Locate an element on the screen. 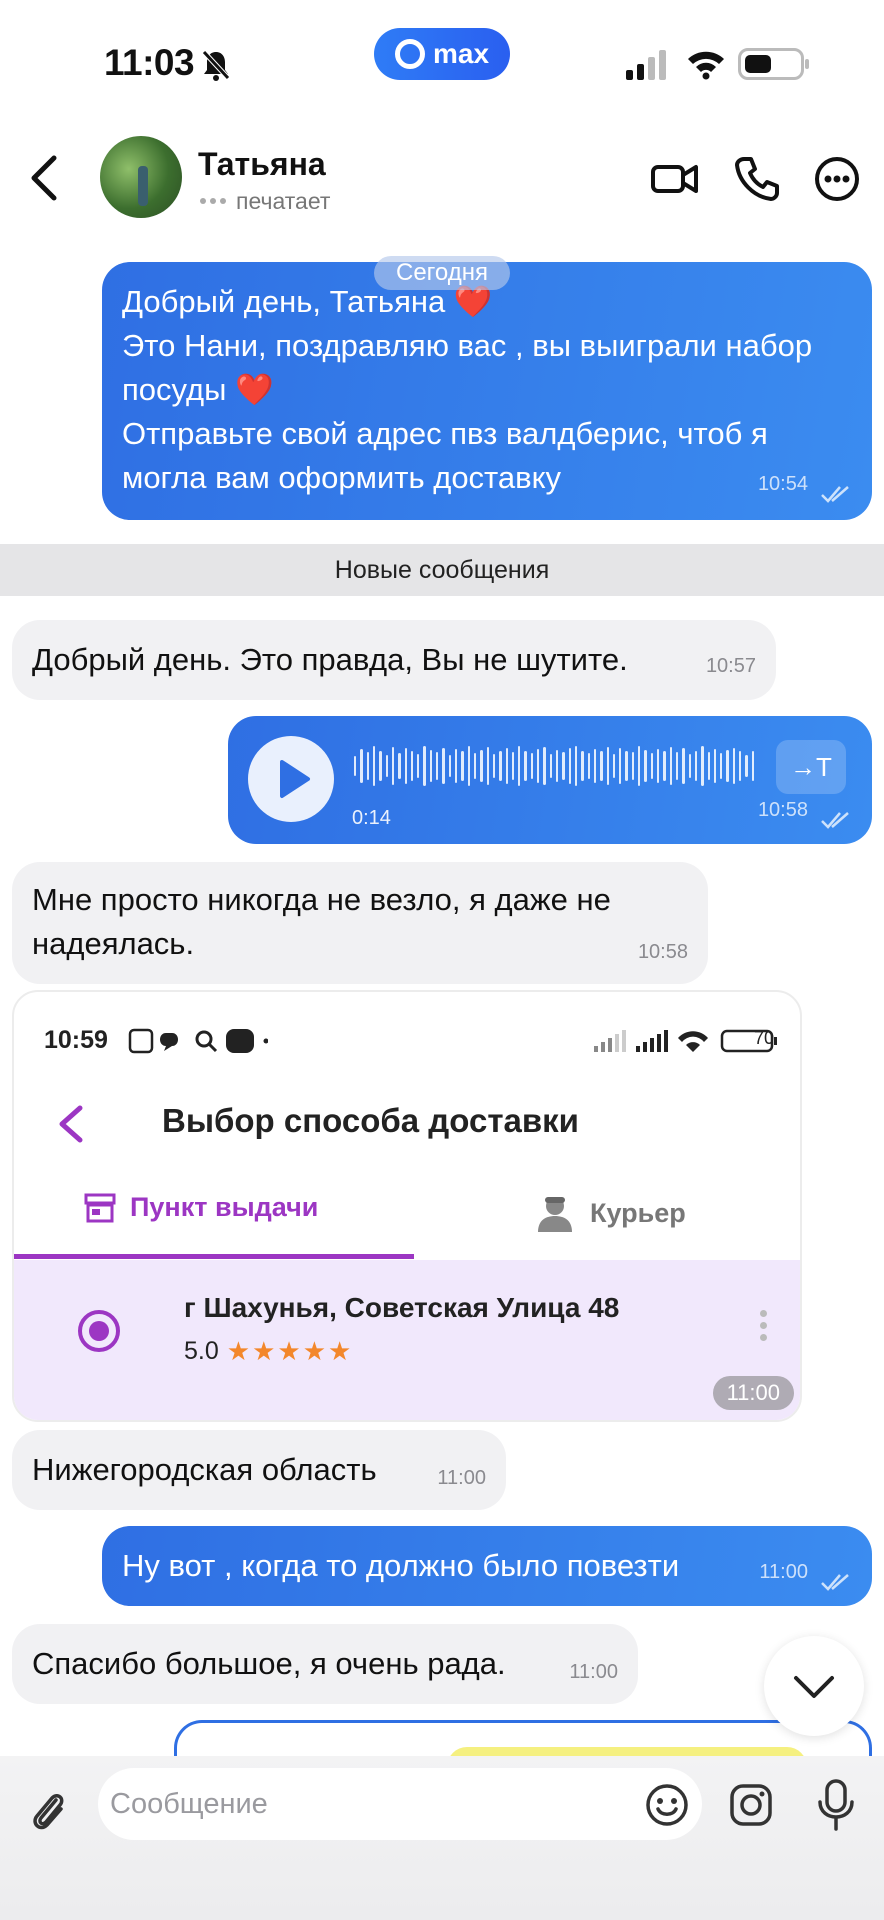  back-chevron-icon is located at coordinates (44, 178).